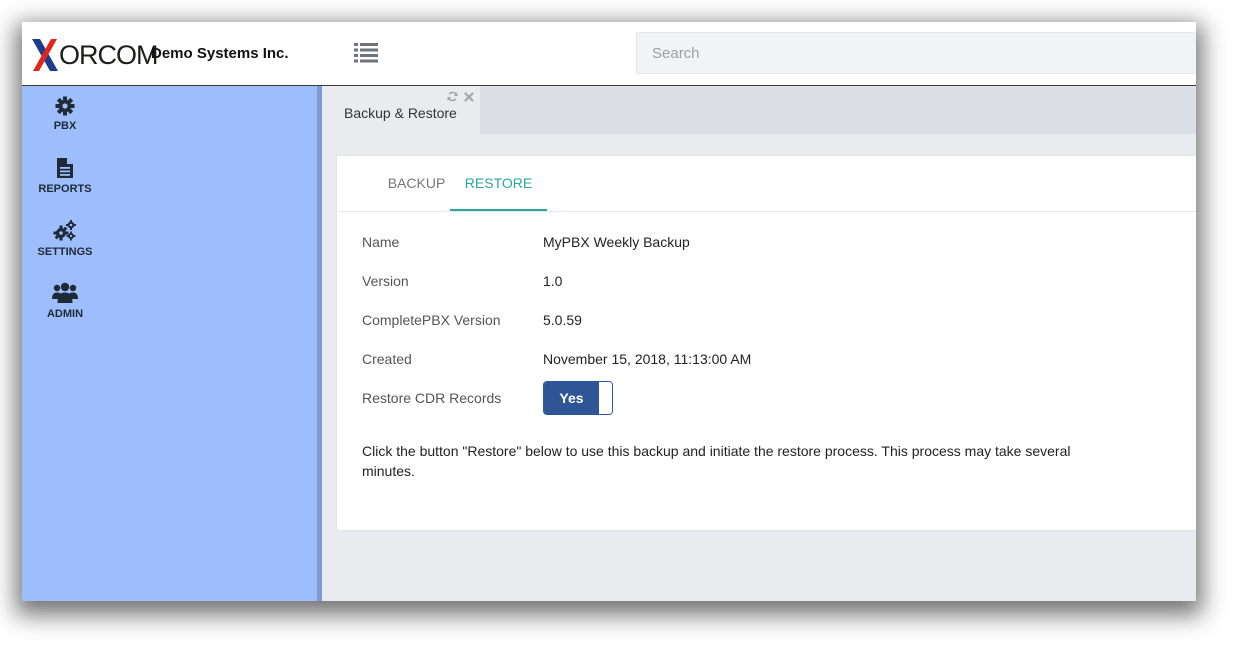 The width and height of the screenshot is (1242, 647). I want to click on sidebar-item-label: REPORTS, so click(65, 189).